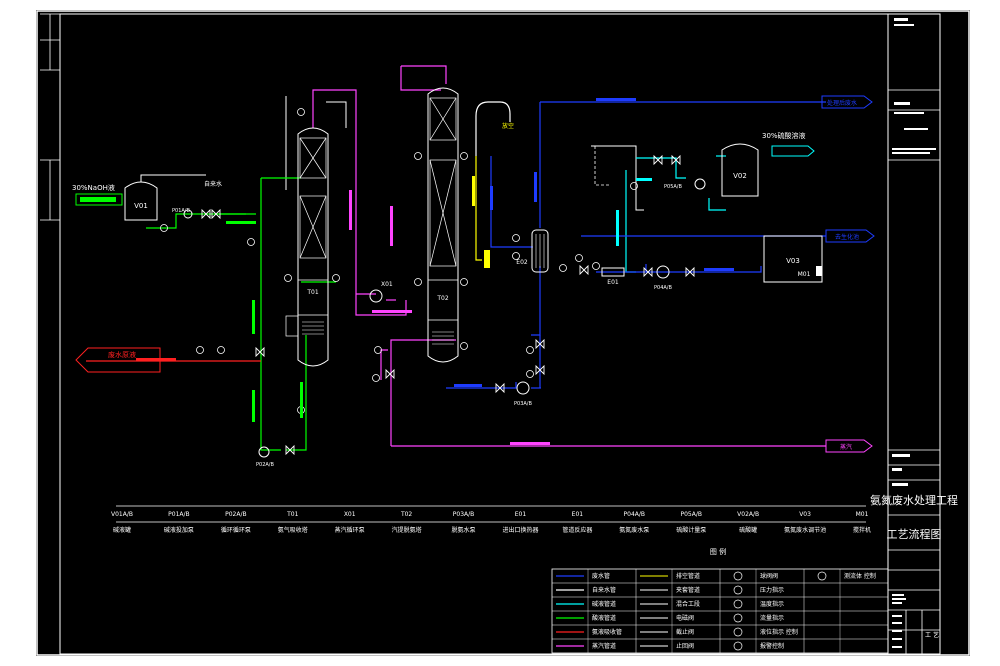 The width and height of the screenshot is (1000, 666). What do you see at coordinates (842, 103) in the screenshot?
I see `treated-out-label: 处理后废水` at bounding box center [842, 103].